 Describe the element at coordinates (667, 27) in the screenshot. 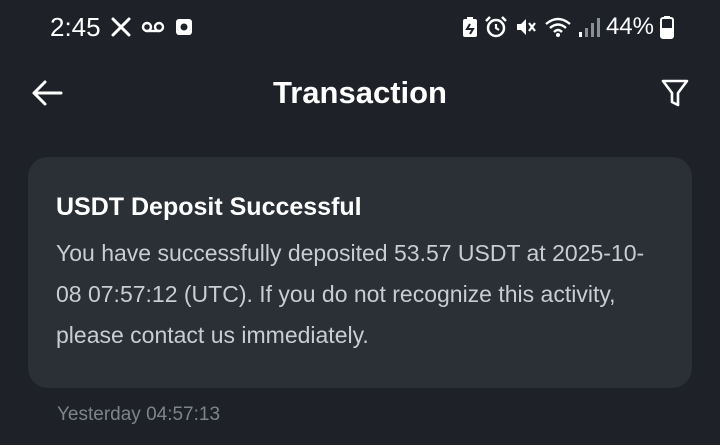

I see `battery-icon` at that location.